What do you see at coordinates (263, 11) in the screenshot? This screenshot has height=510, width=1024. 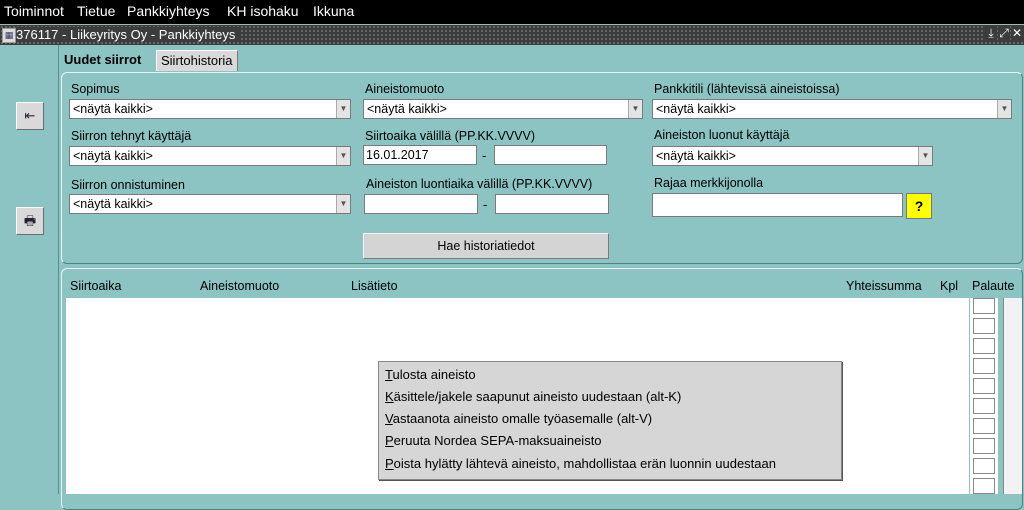 I see `menu-kh-isohaku: KH isohaku` at bounding box center [263, 11].